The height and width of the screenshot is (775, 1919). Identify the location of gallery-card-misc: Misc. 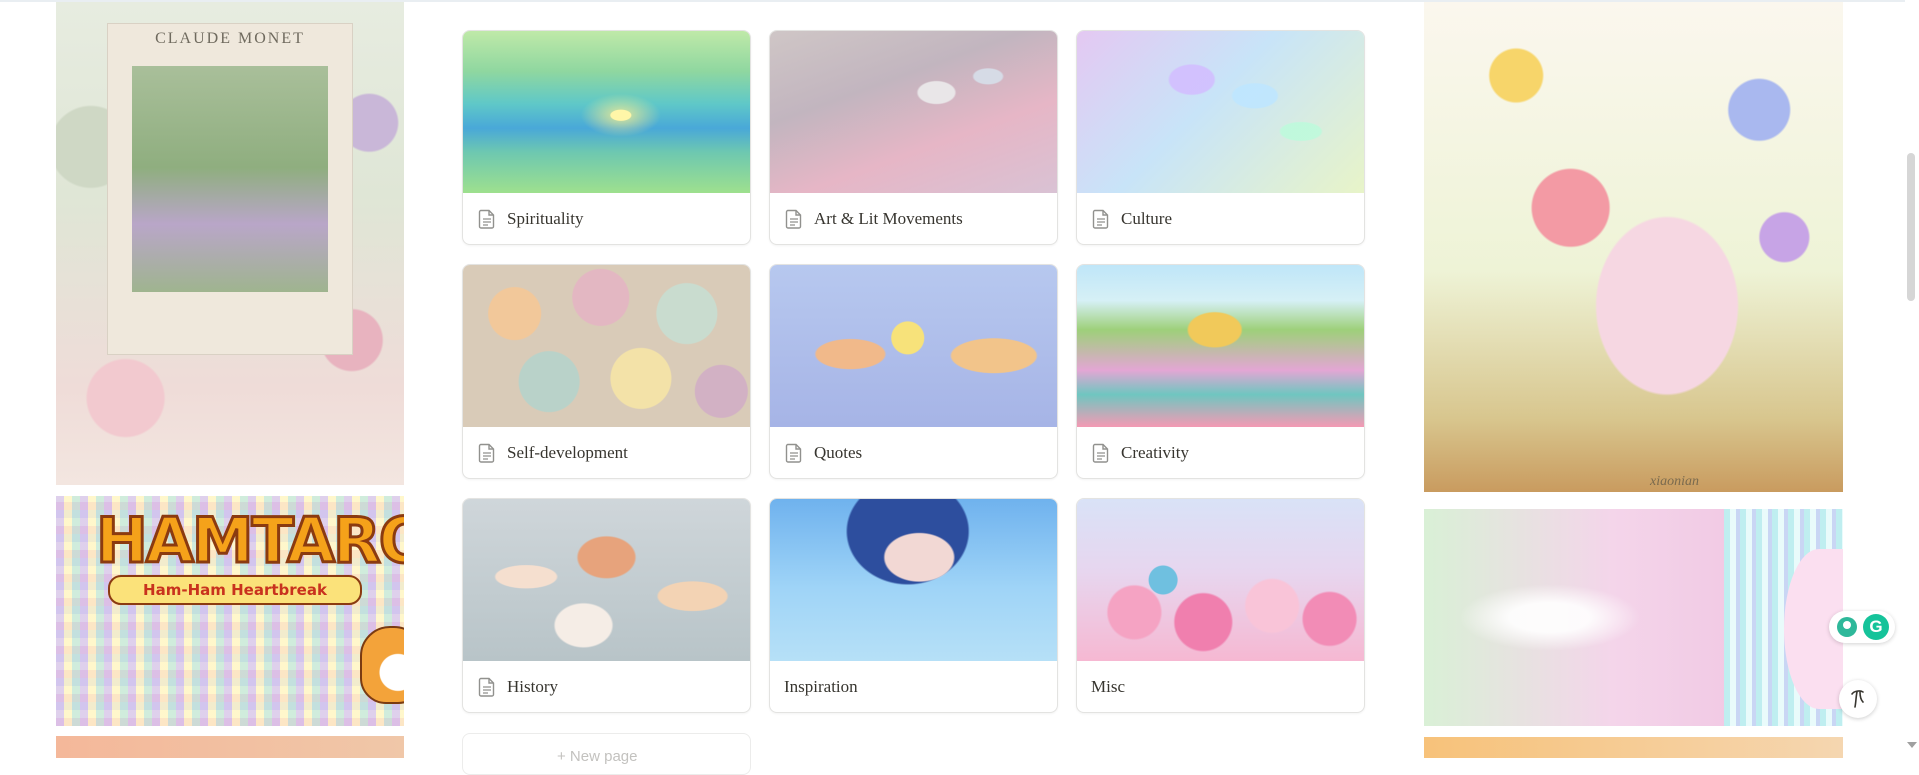
(1220, 605).